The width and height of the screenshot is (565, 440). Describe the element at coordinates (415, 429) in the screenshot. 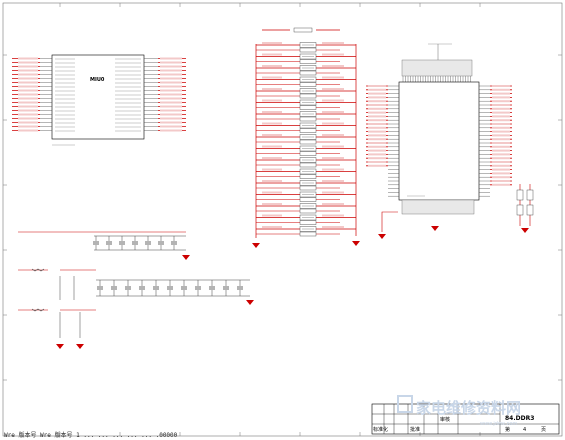

I see `tb-label-approve: 批准` at that location.